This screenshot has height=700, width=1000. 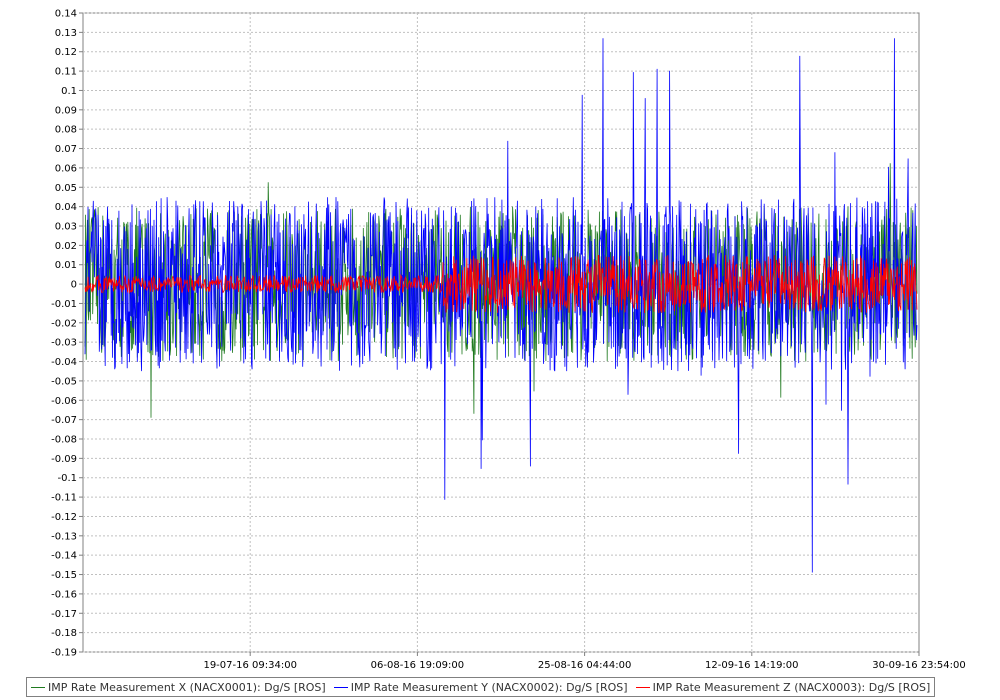 What do you see at coordinates (64, 381) in the screenshot?
I see `y-tick-label: -0.05` at bounding box center [64, 381].